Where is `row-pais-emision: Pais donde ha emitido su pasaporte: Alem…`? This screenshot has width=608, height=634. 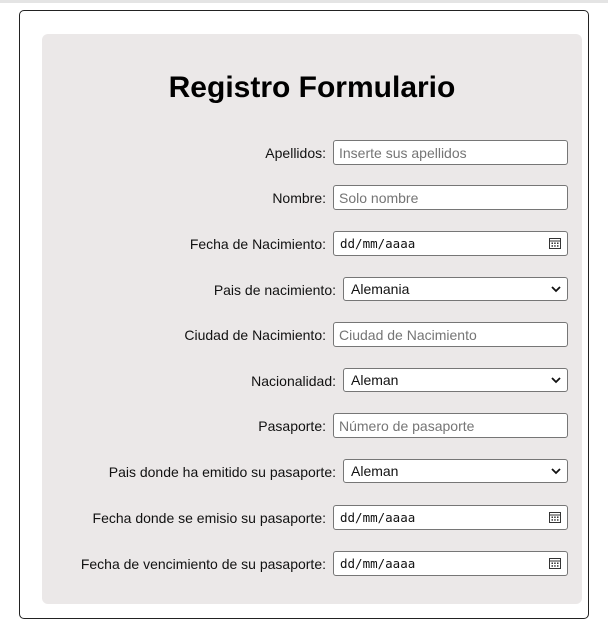 row-pais-emision: Pais donde ha emitido su pasaporte: Alem… is located at coordinates (312, 472).